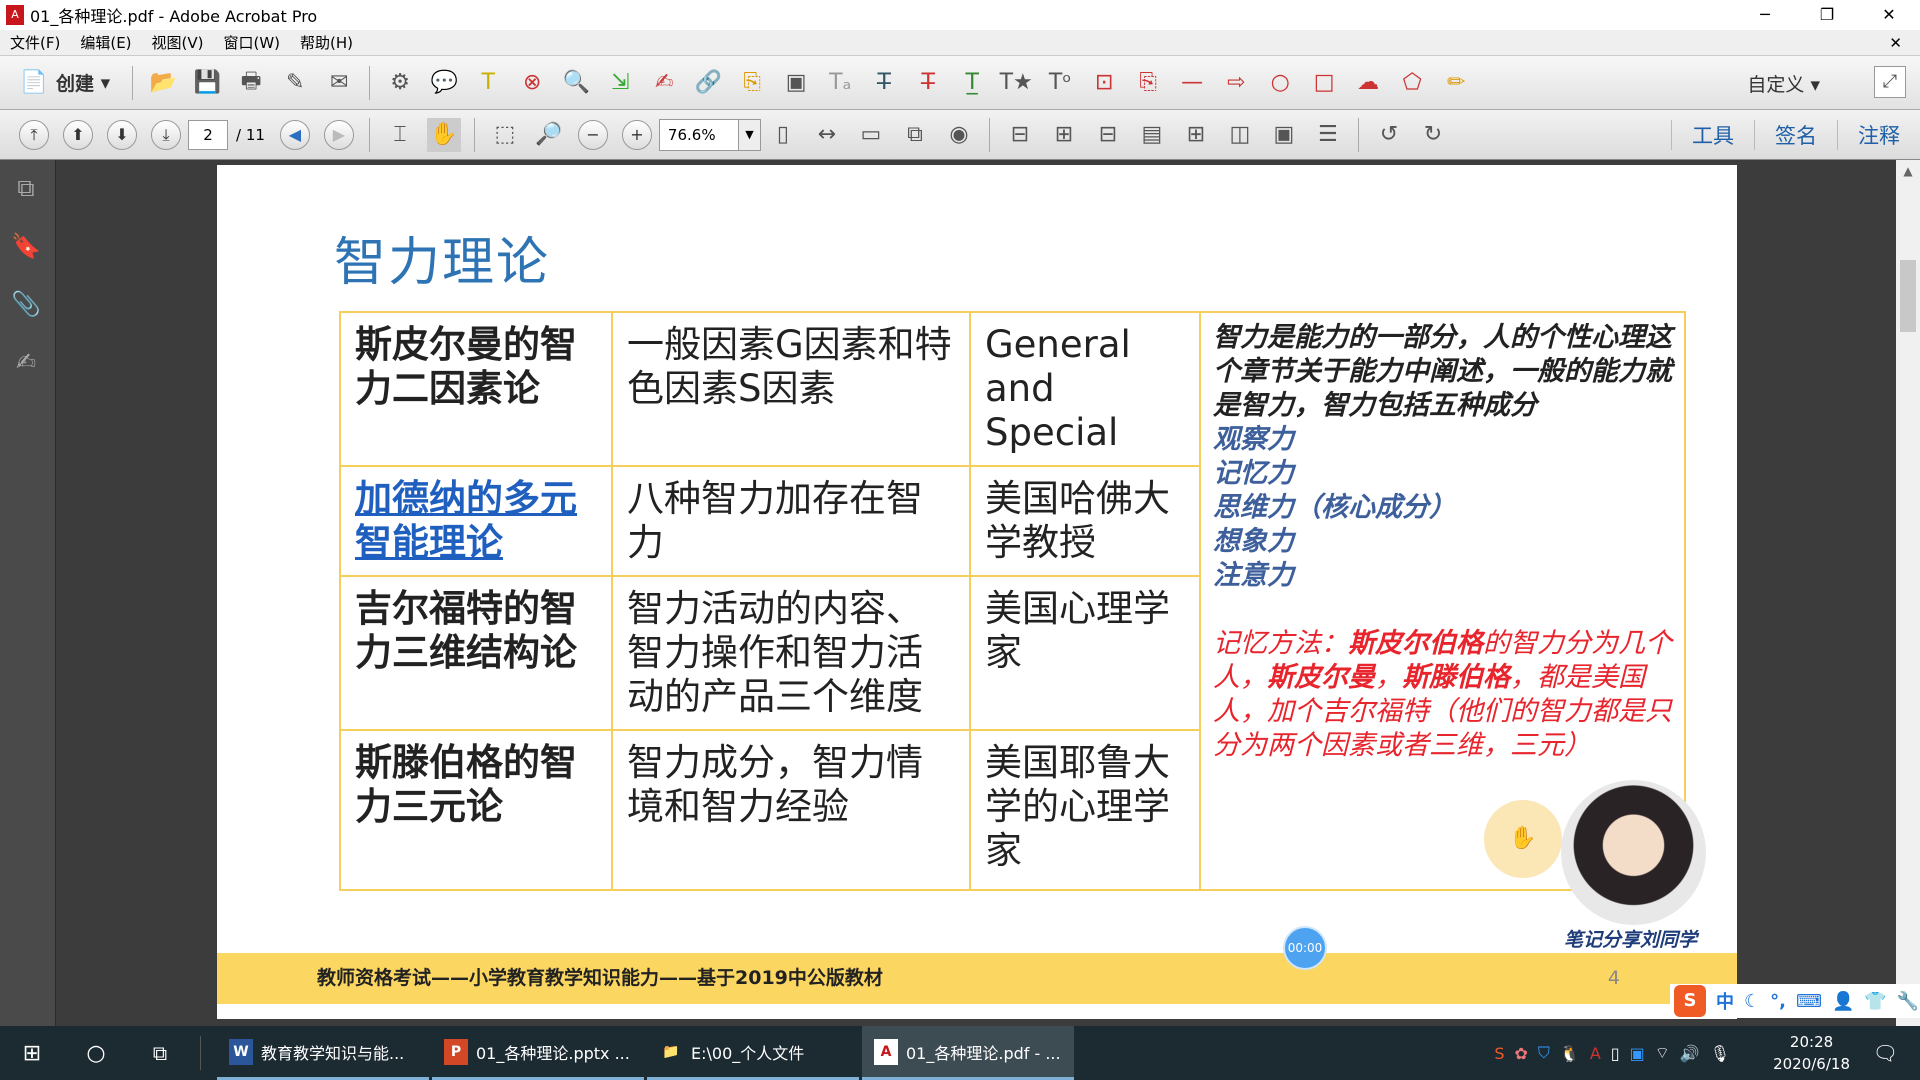 This screenshot has height=1080, width=1920. What do you see at coordinates (1499, 1053) in the screenshot?
I see `sogou-tray-icon: S` at bounding box center [1499, 1053].